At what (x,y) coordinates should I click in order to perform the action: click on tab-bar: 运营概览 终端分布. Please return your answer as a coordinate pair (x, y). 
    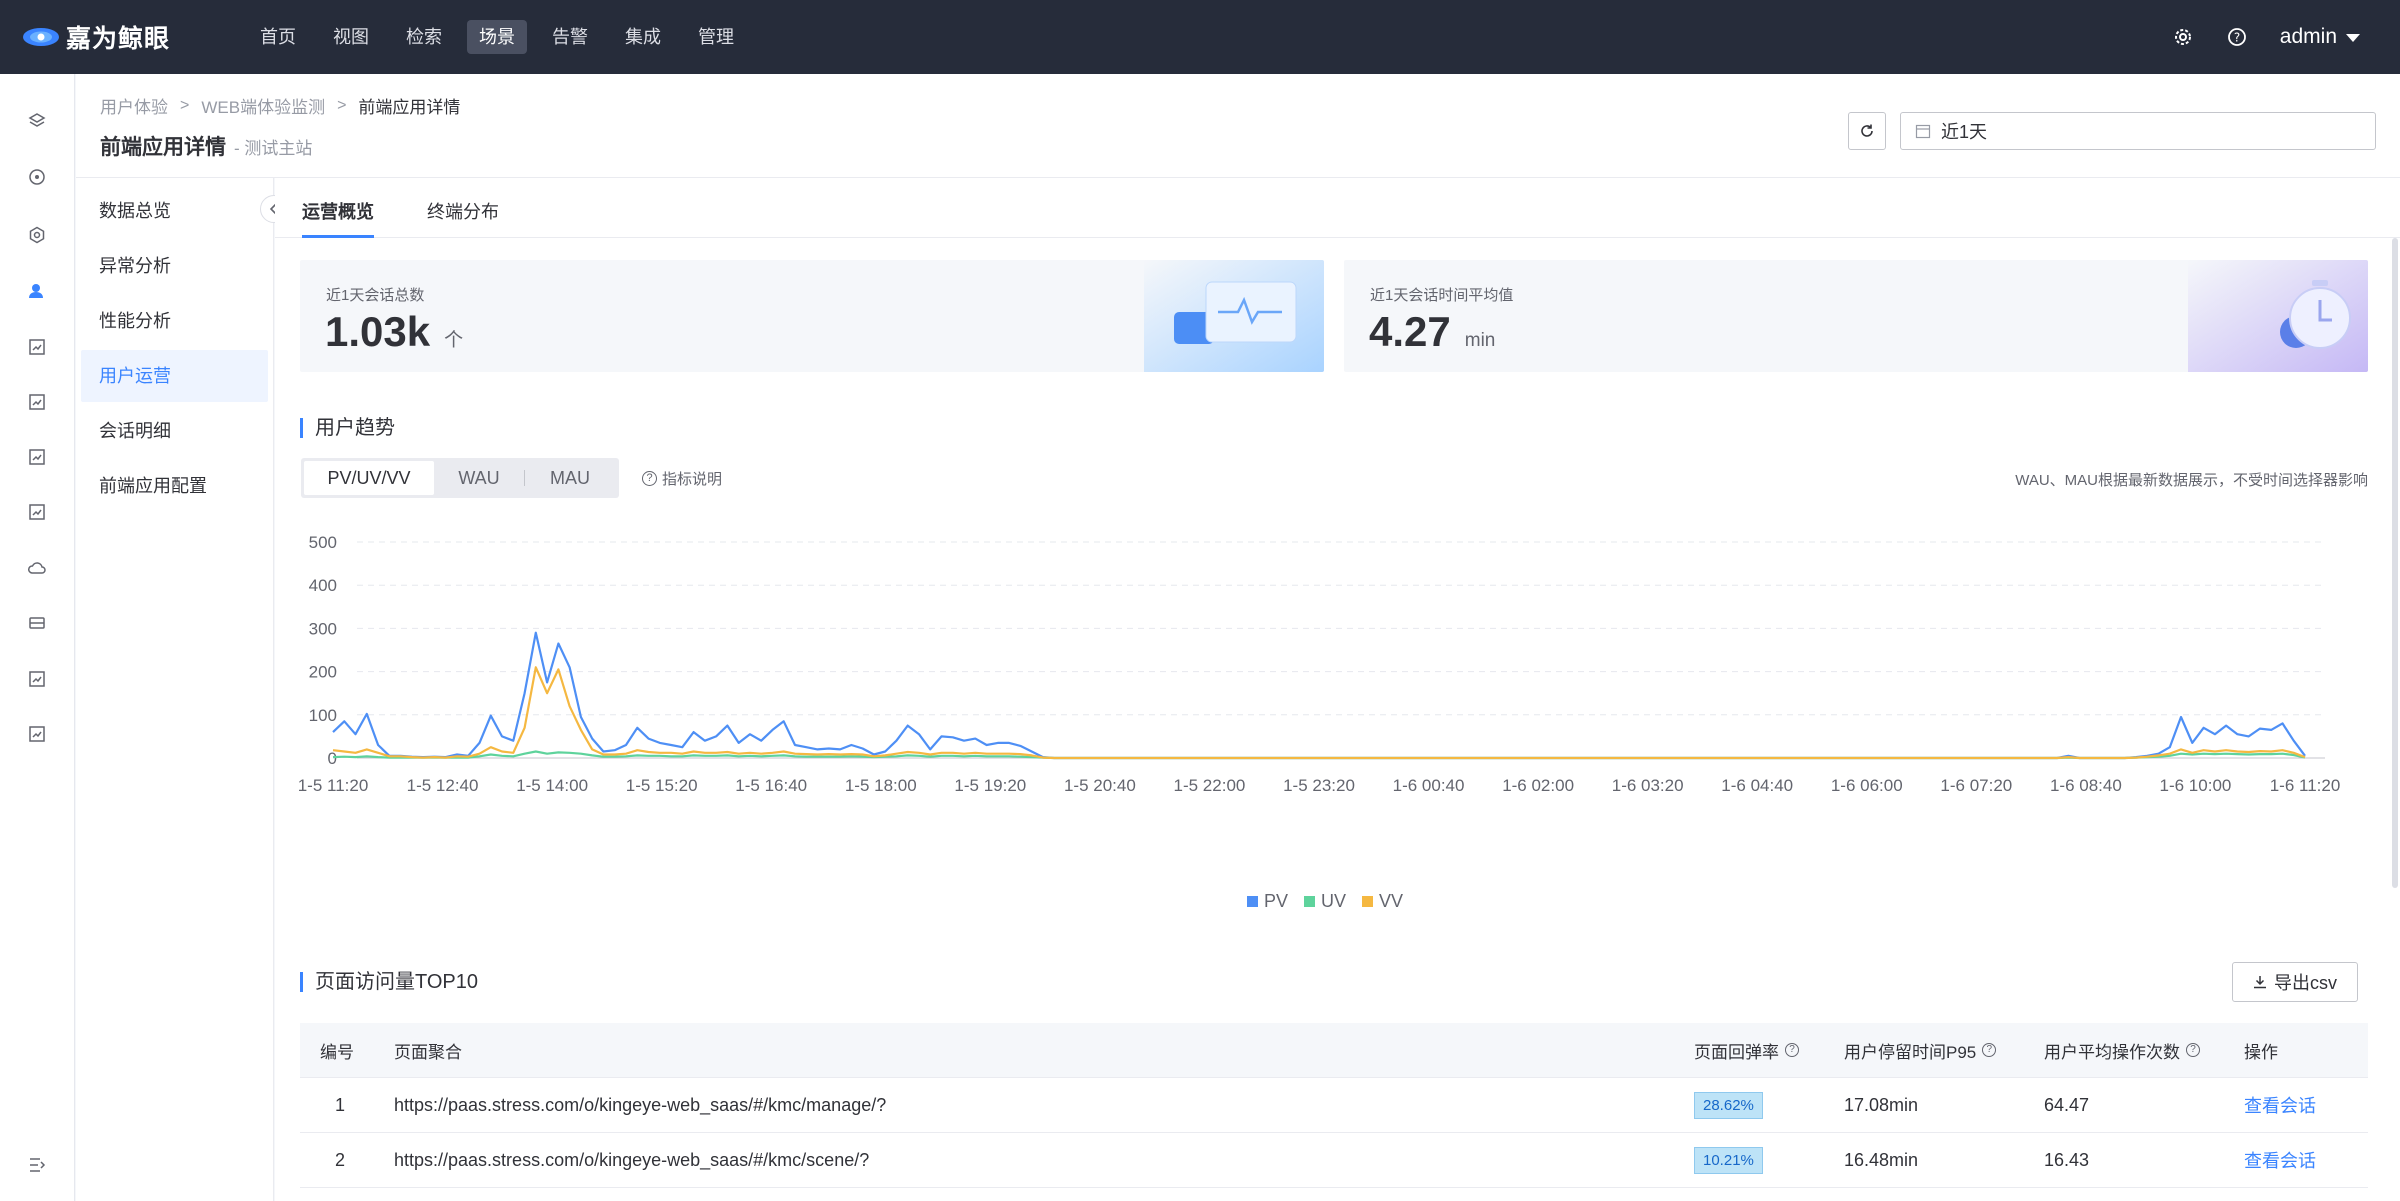
    Looking at the image, I should click on (1337, 208).